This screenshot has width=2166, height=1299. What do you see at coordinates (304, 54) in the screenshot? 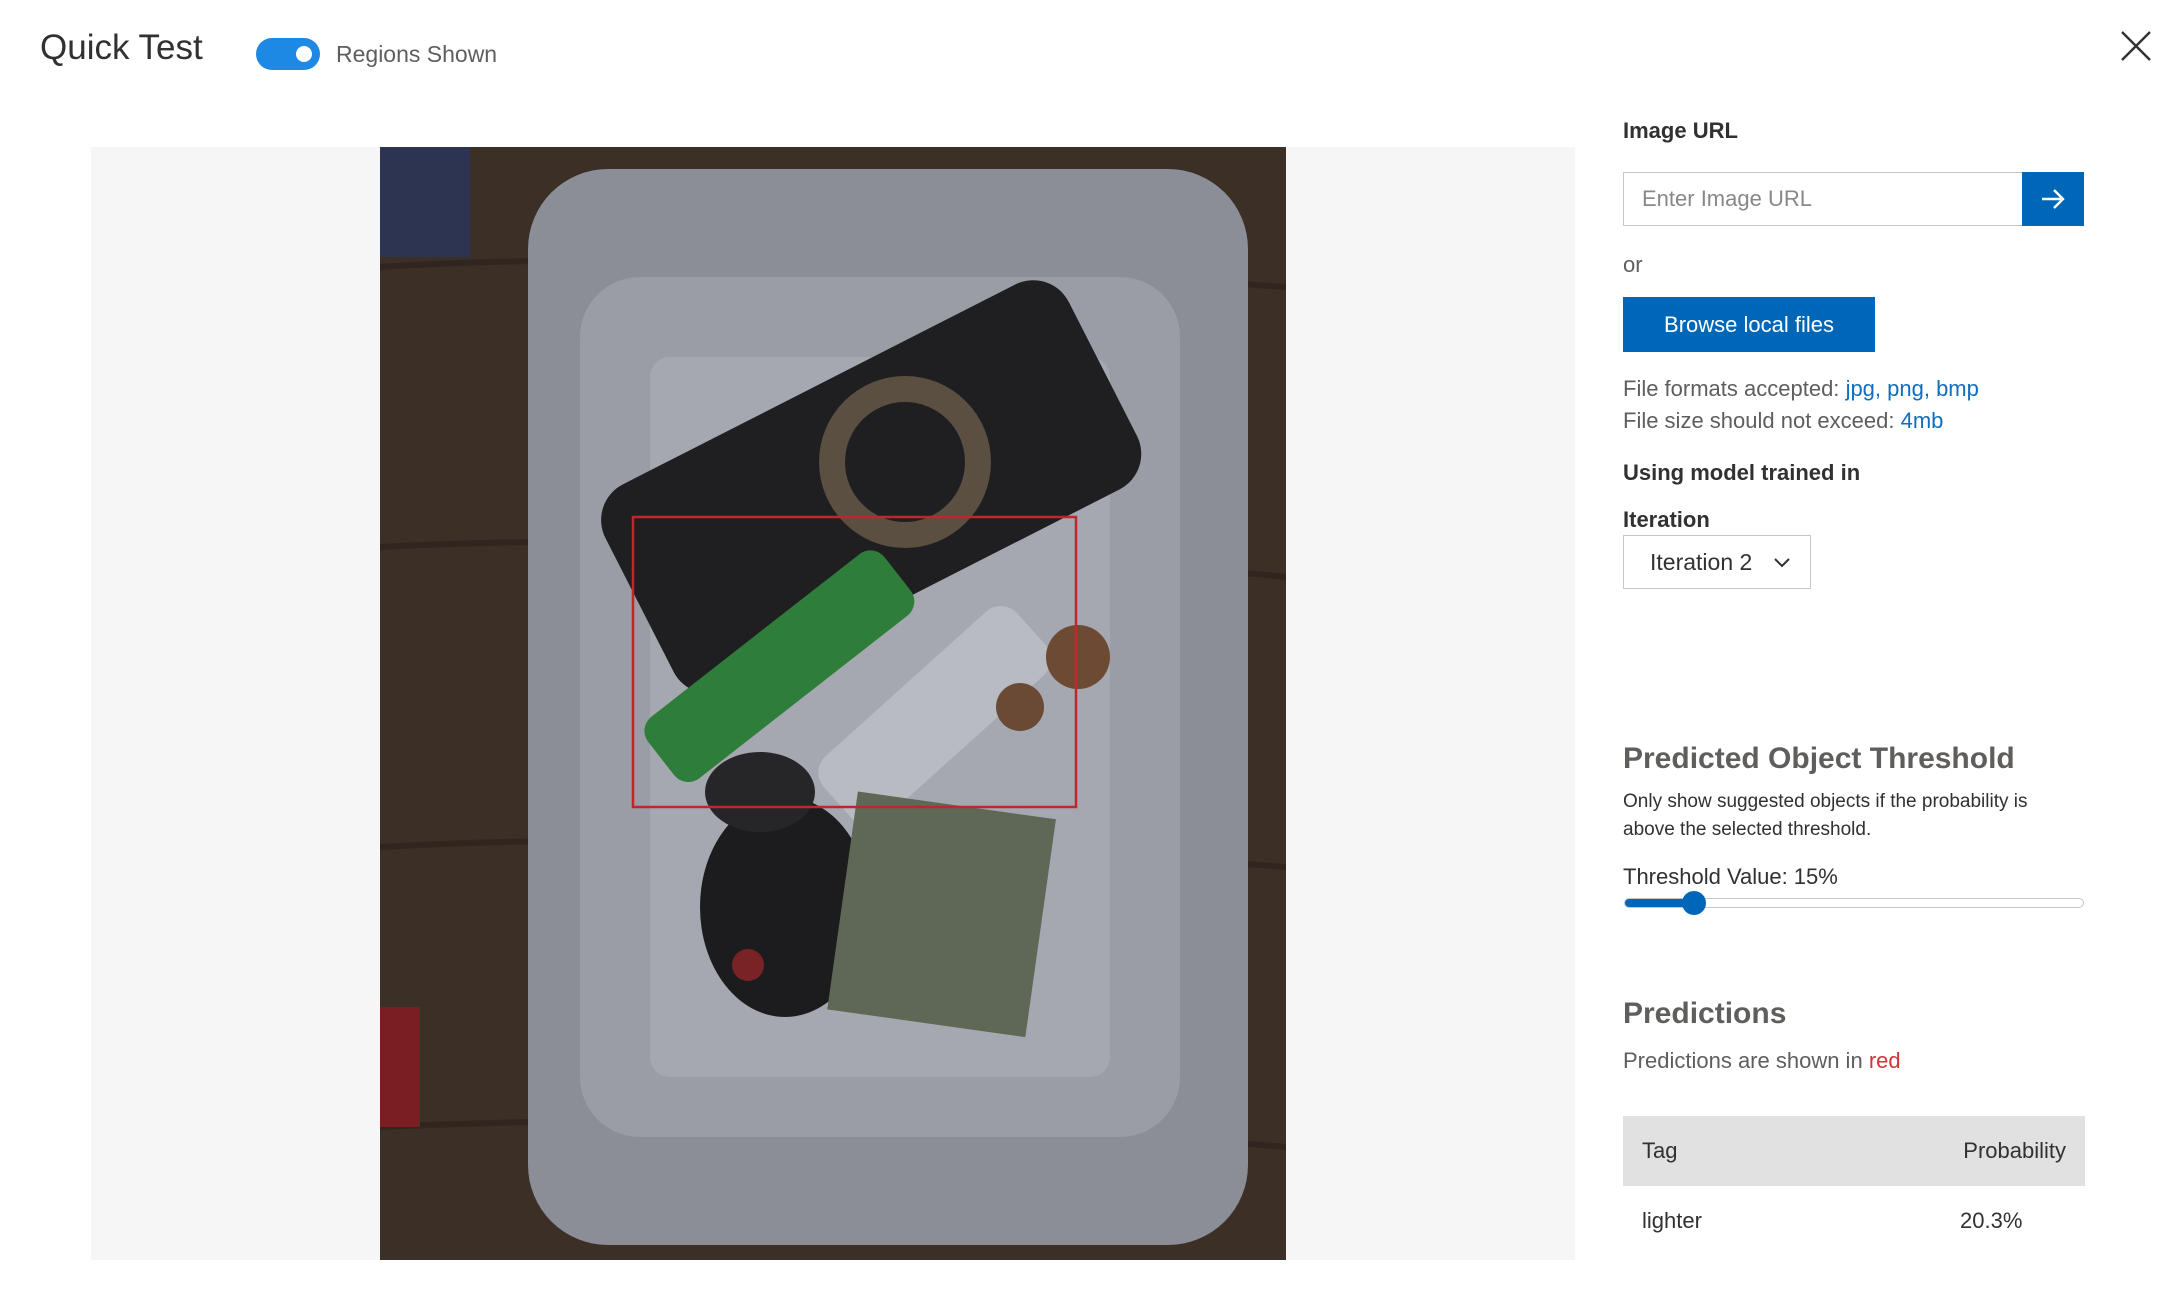
I see `toggle-knob` at bounding box center [304, 54].